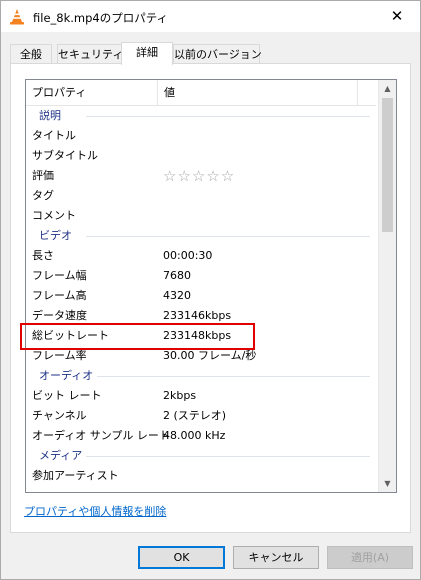 The image size is (421, 580). I want to click on list-header: プロパティ 値, so click(201, 93).